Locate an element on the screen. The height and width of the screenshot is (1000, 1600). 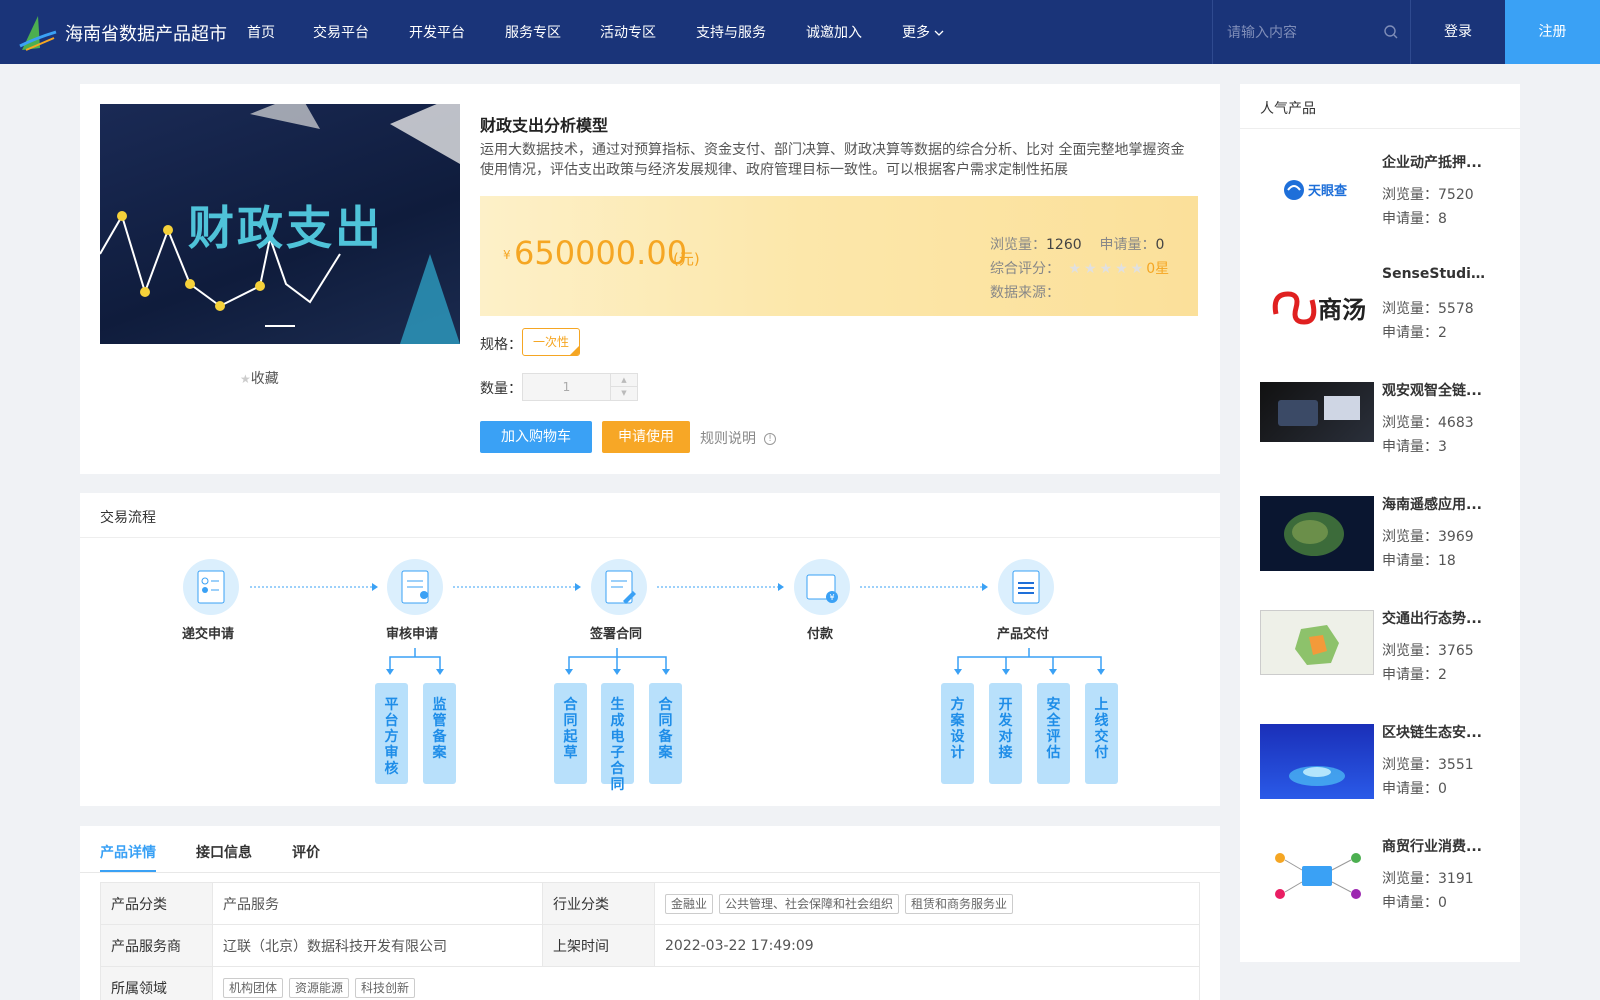
consumer-network-icon is located at coordinates (1318, 876).